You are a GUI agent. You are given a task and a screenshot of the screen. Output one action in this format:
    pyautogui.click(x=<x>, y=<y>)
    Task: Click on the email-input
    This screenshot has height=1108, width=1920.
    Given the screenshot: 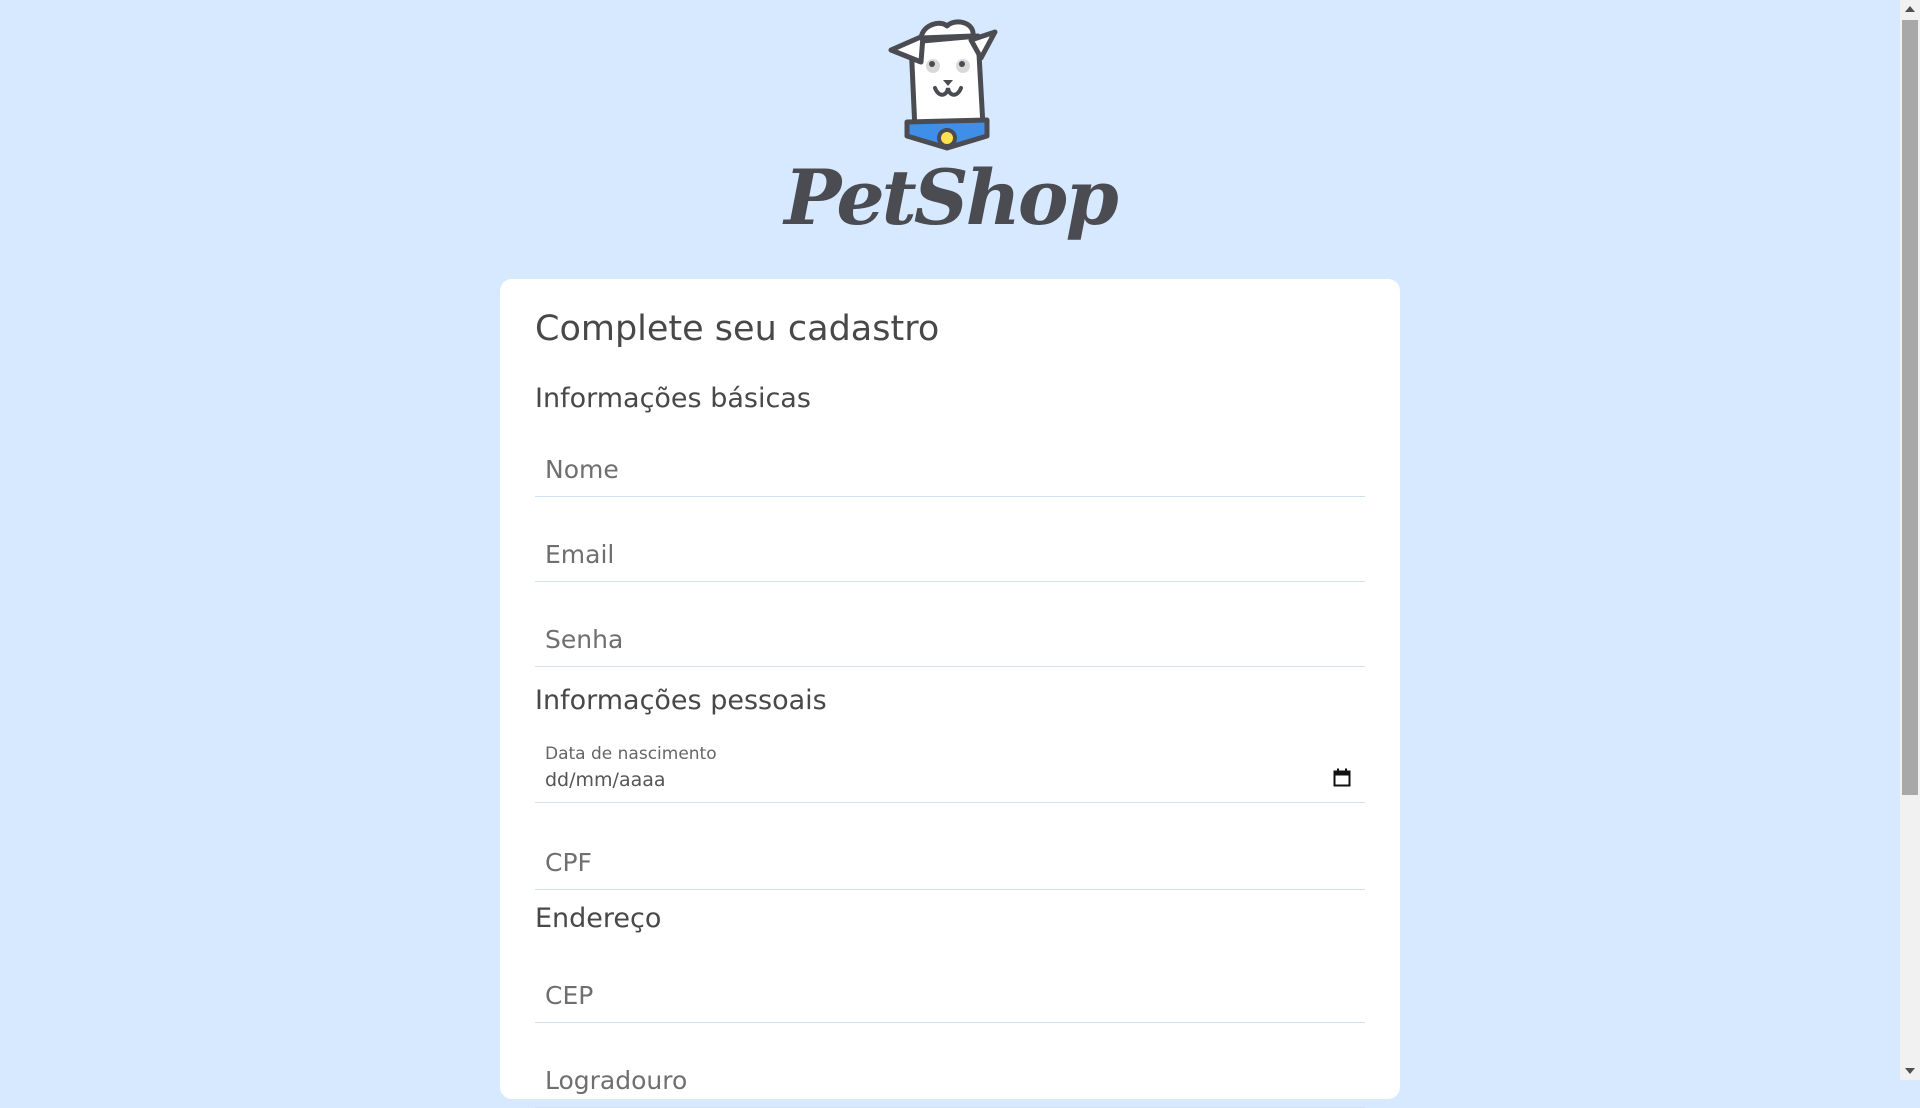 What is the action you would take?
    pyautogui.click(x=945, y=554)
    